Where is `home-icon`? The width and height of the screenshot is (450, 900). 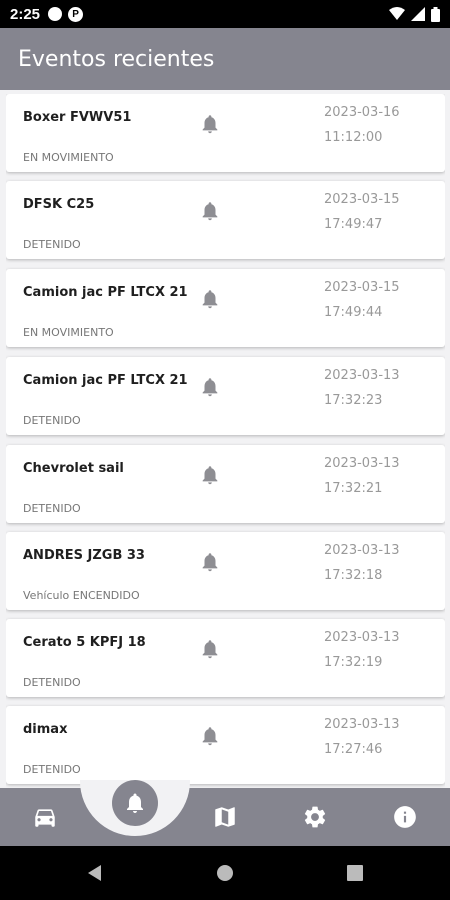
home-icon is located at coordinates (225, 873).